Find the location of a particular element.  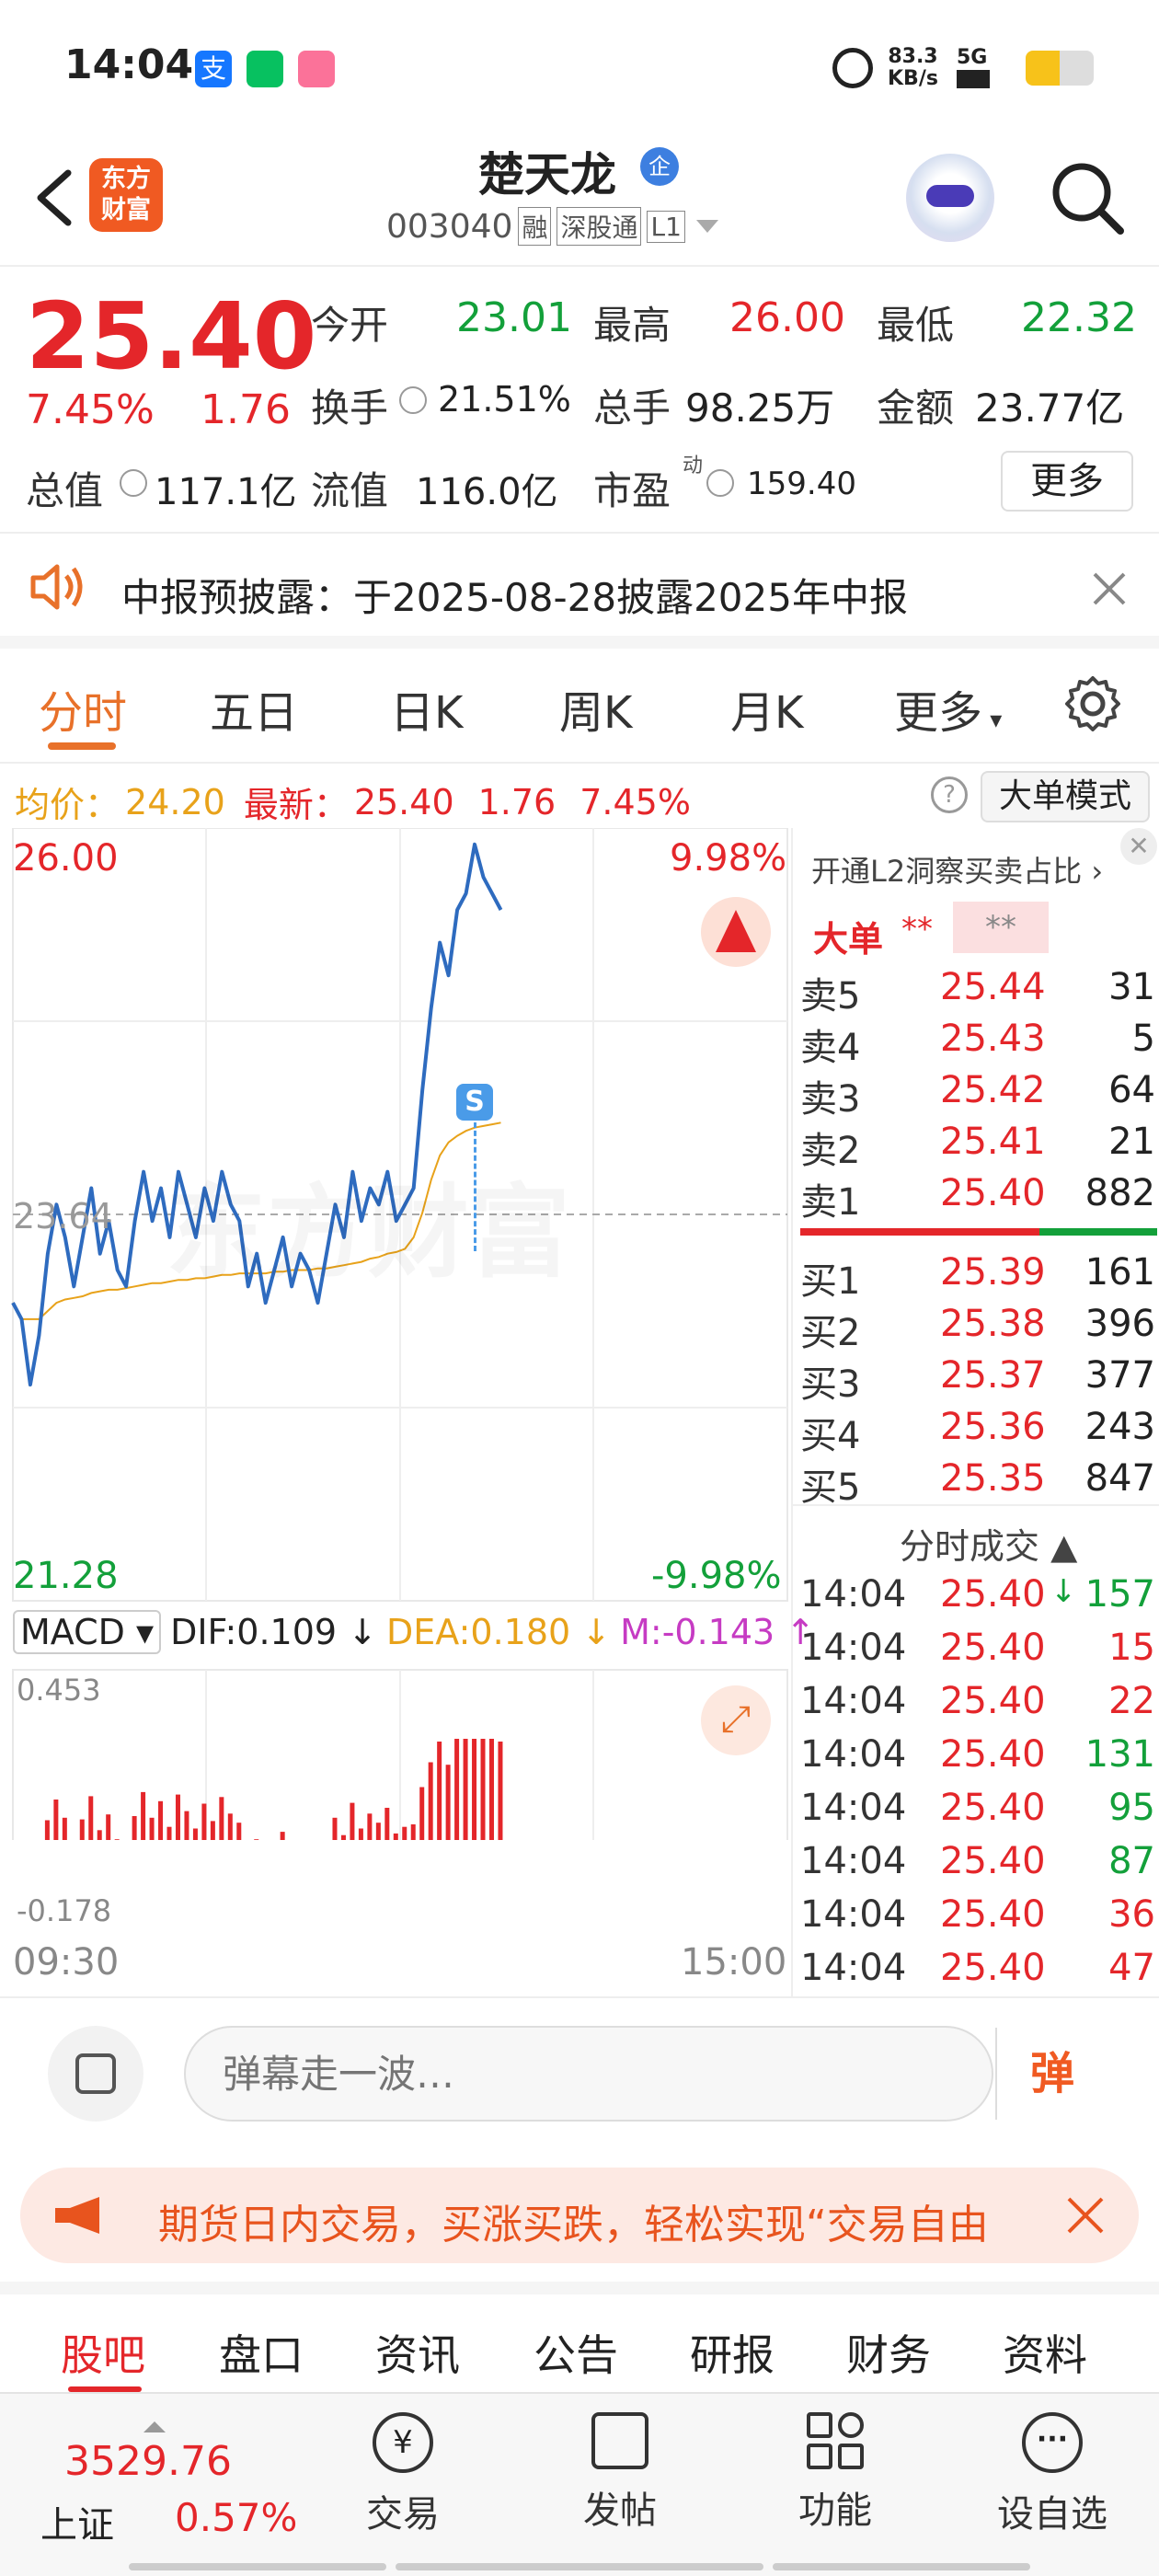

tab-news: 资讯 is located at coordinates (417, 2352).